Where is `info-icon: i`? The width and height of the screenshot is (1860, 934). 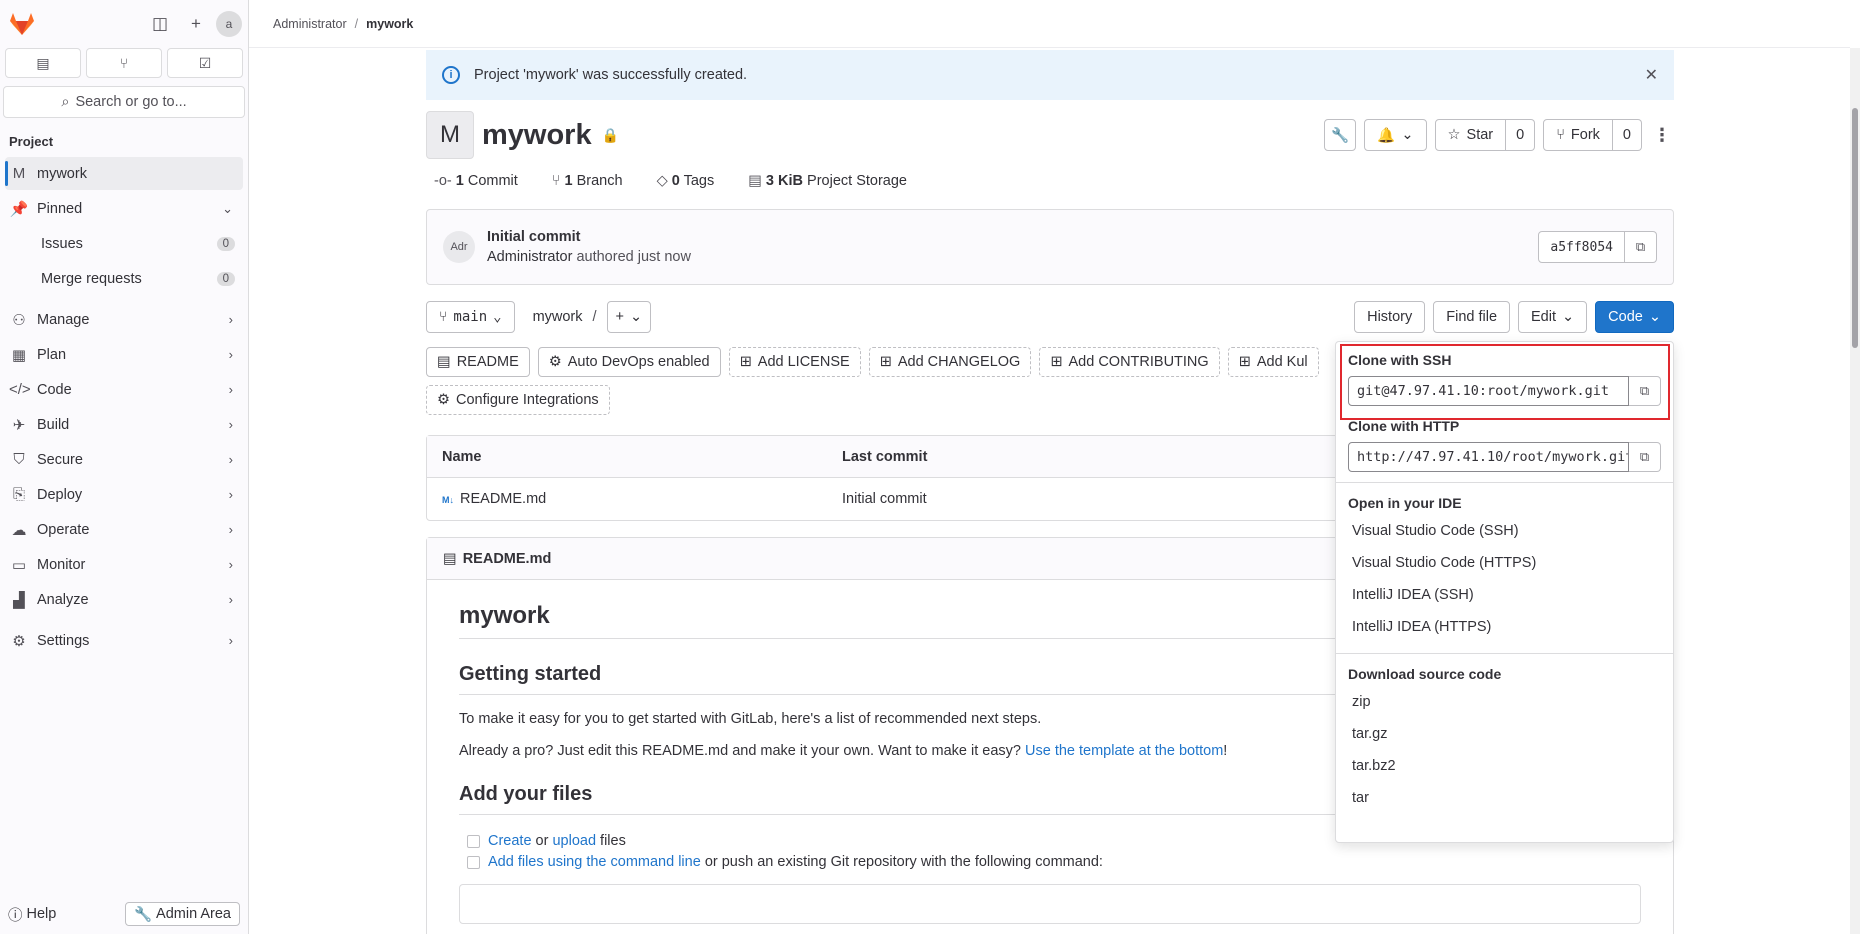 info-icon: i is located at coordinates (451, 75).